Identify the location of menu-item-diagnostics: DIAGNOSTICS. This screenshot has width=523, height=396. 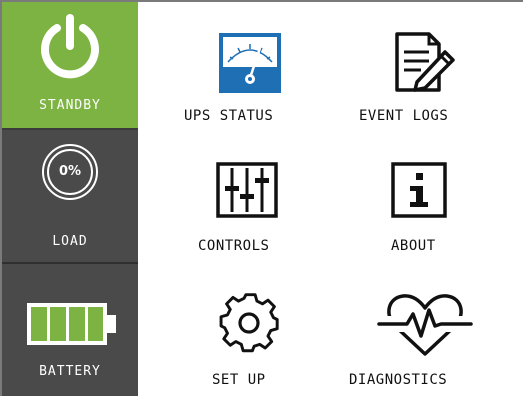
(425, 338).